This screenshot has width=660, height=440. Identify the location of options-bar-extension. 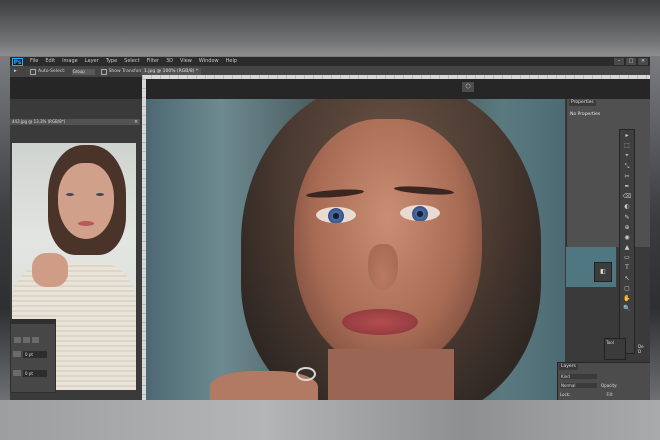
(330, 88).